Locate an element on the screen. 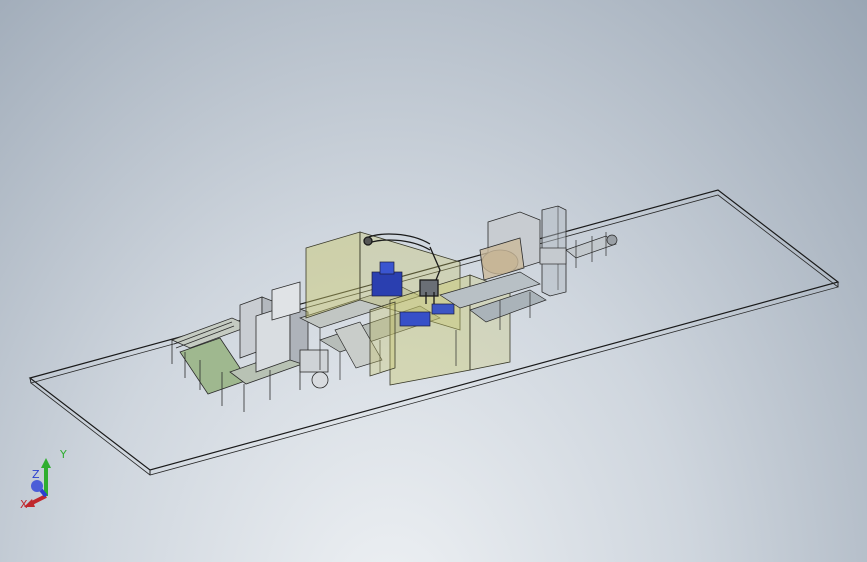 This screenshot has width=867, height=562. y-axis-label: Y is located at coordinates (63, 454).